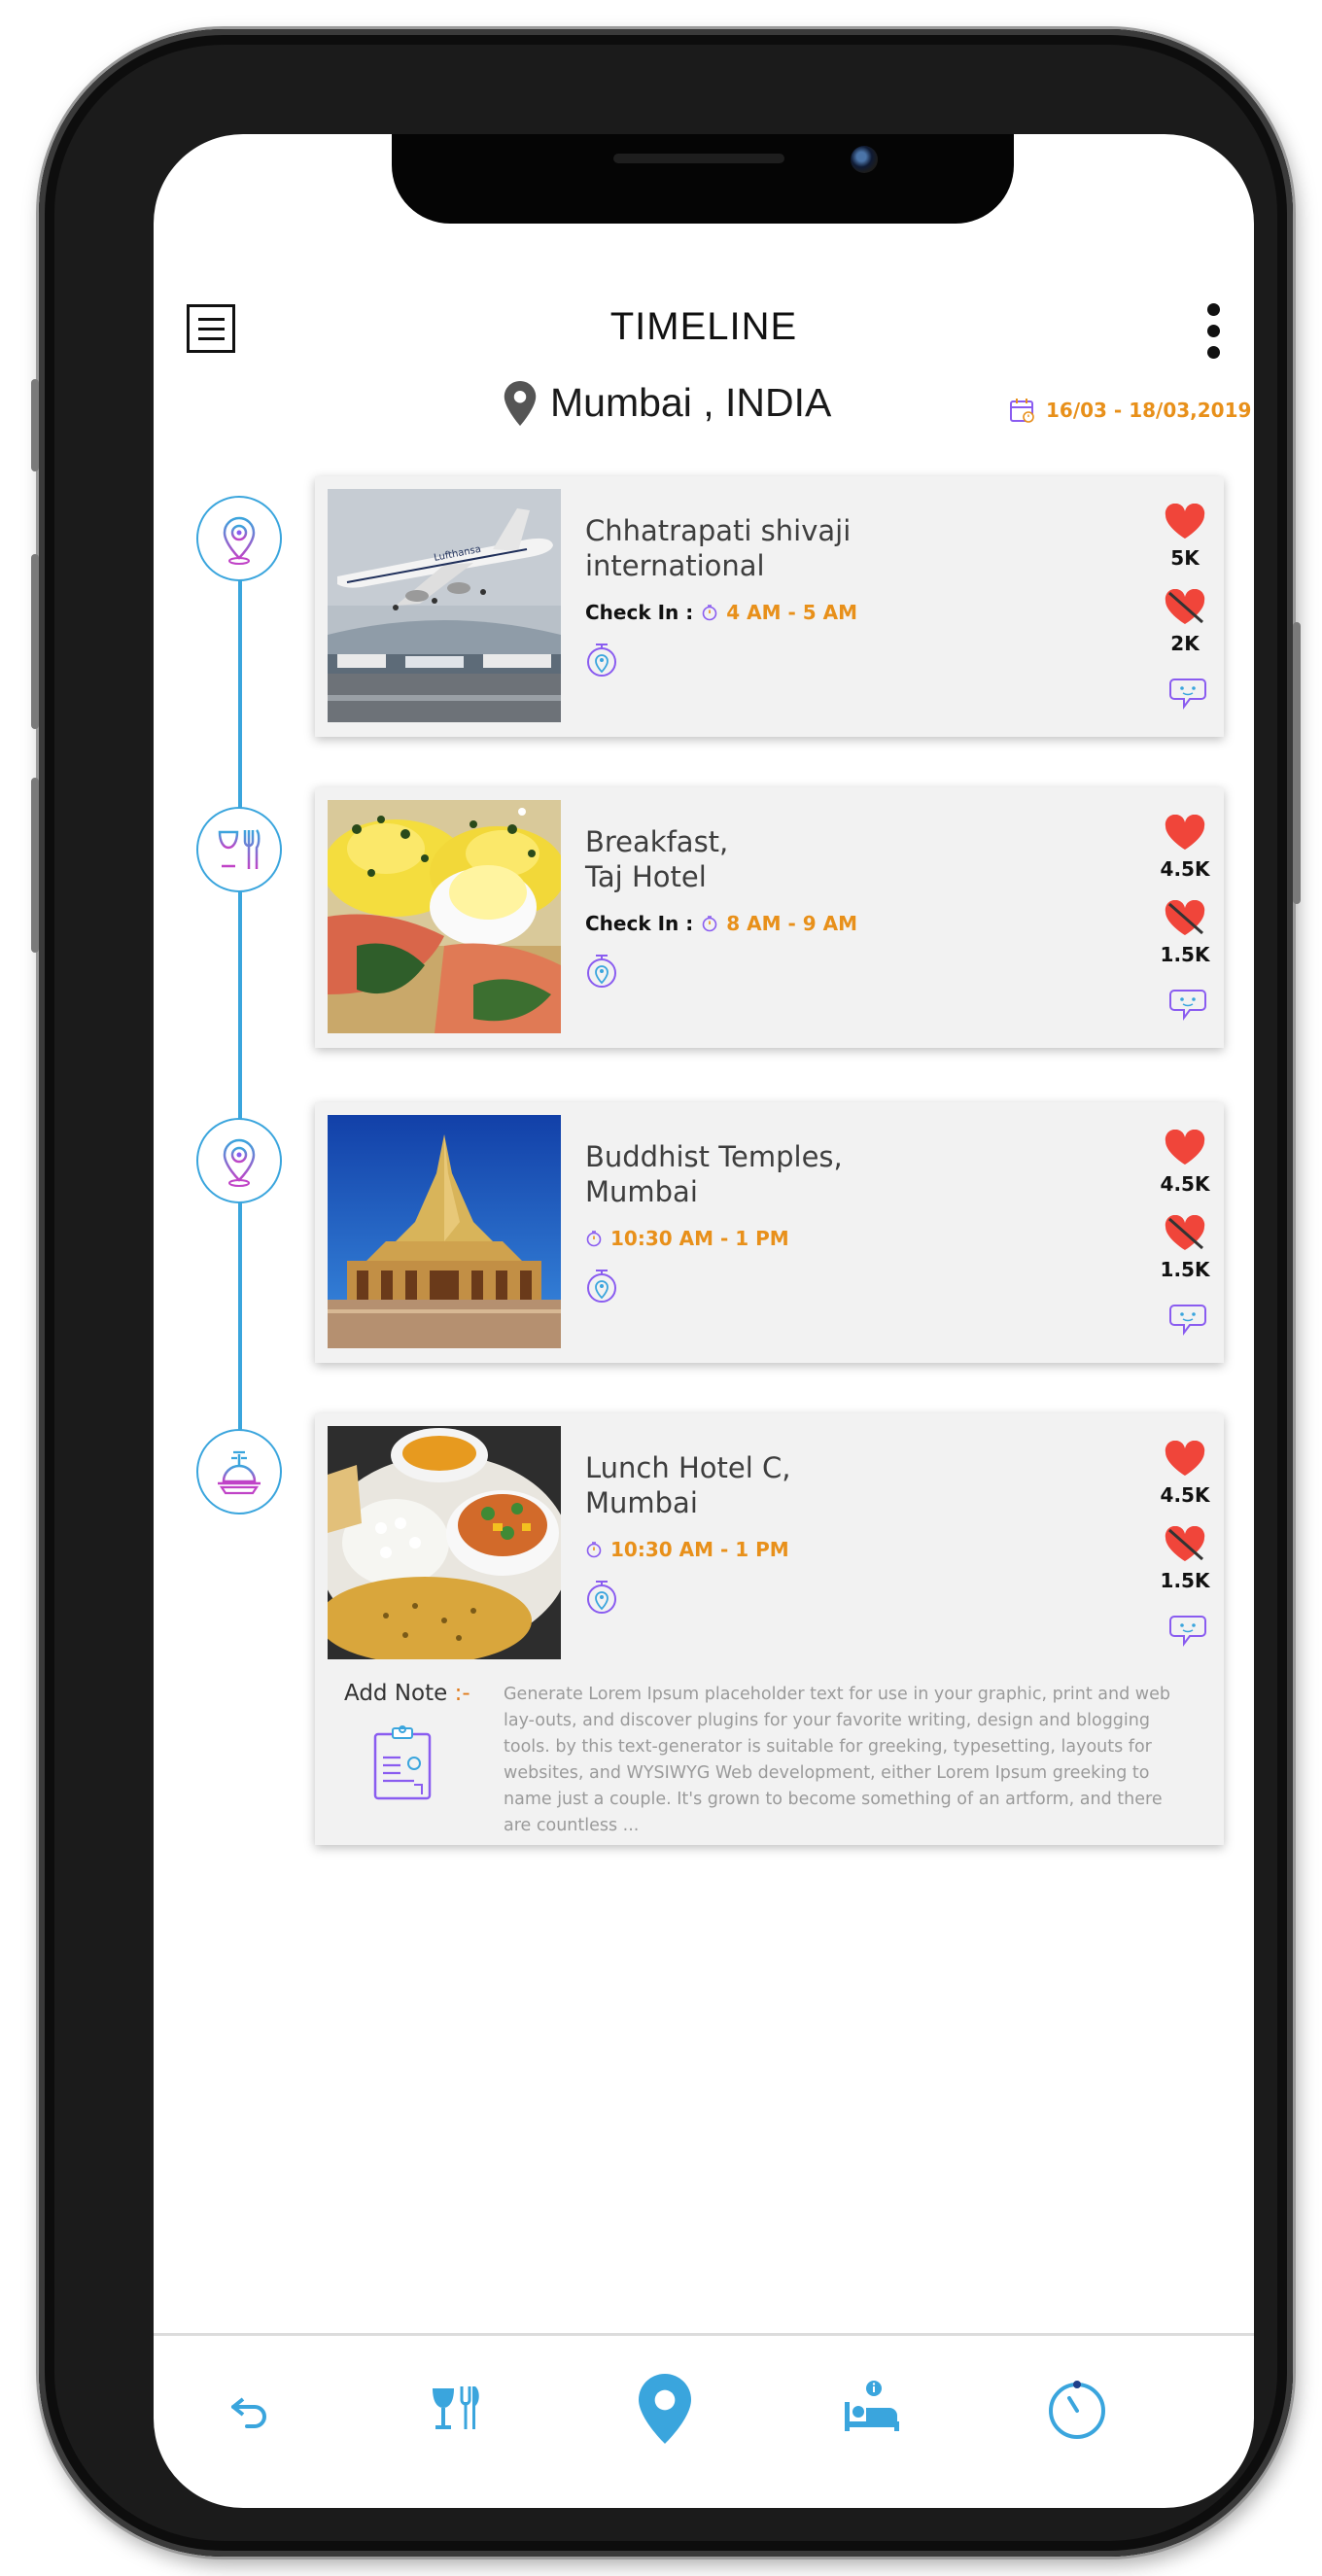  I want to click on power-button, so click(1297, 763).